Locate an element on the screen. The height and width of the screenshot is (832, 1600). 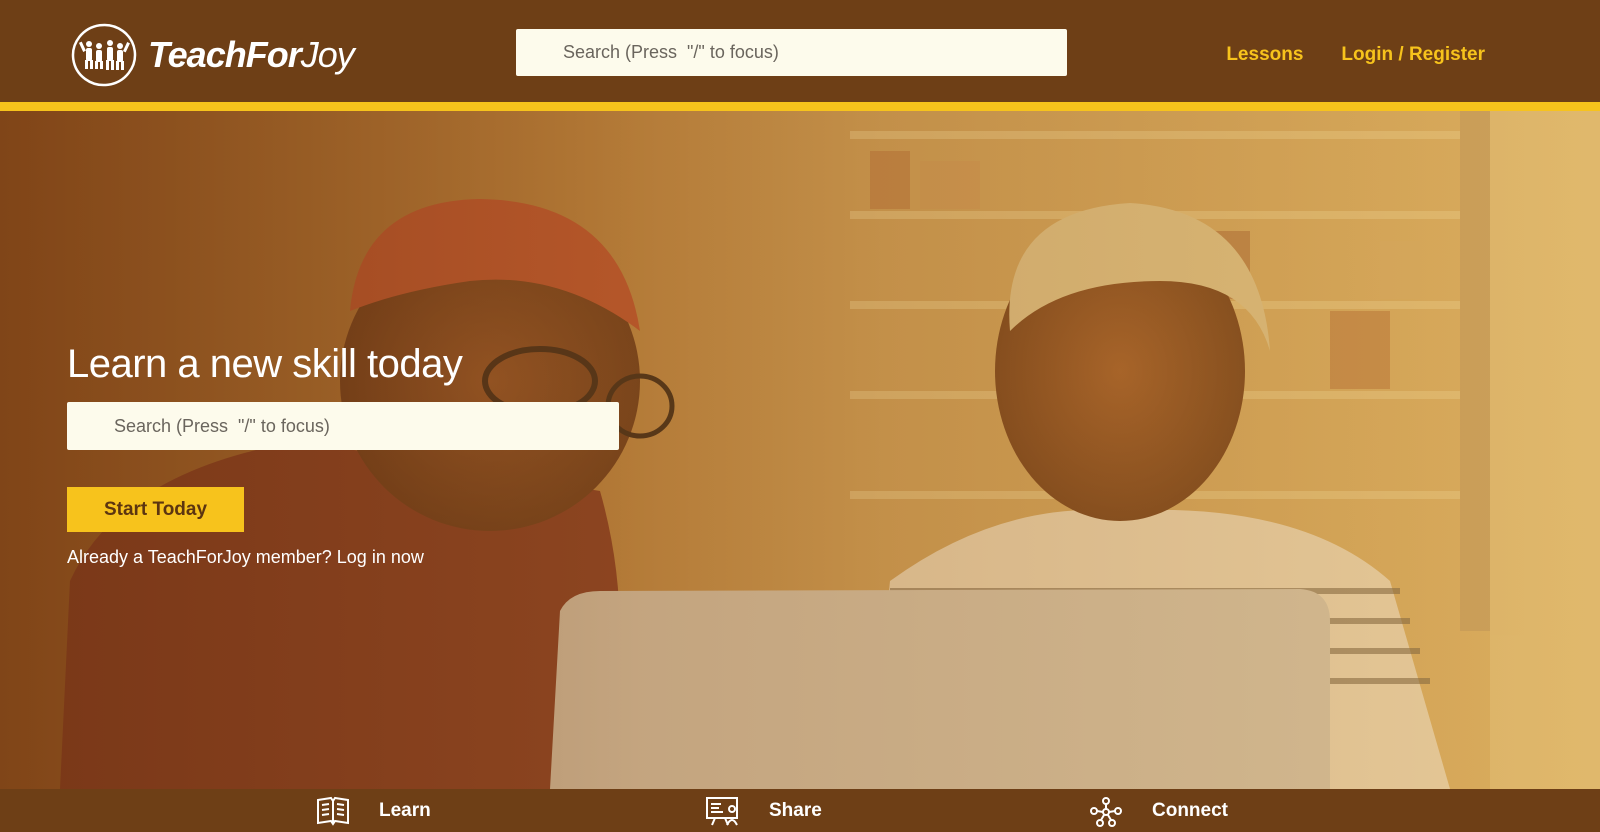
header-nav: Lessons Login / Register is located at coordinates (1355, 55).